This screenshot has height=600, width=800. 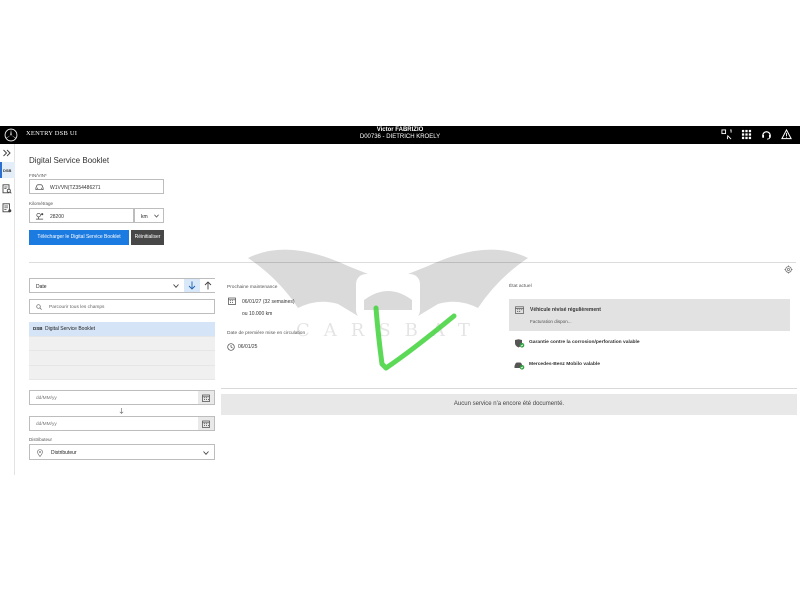 I want to click on checkmark-icon, so click(x=415, y=338).